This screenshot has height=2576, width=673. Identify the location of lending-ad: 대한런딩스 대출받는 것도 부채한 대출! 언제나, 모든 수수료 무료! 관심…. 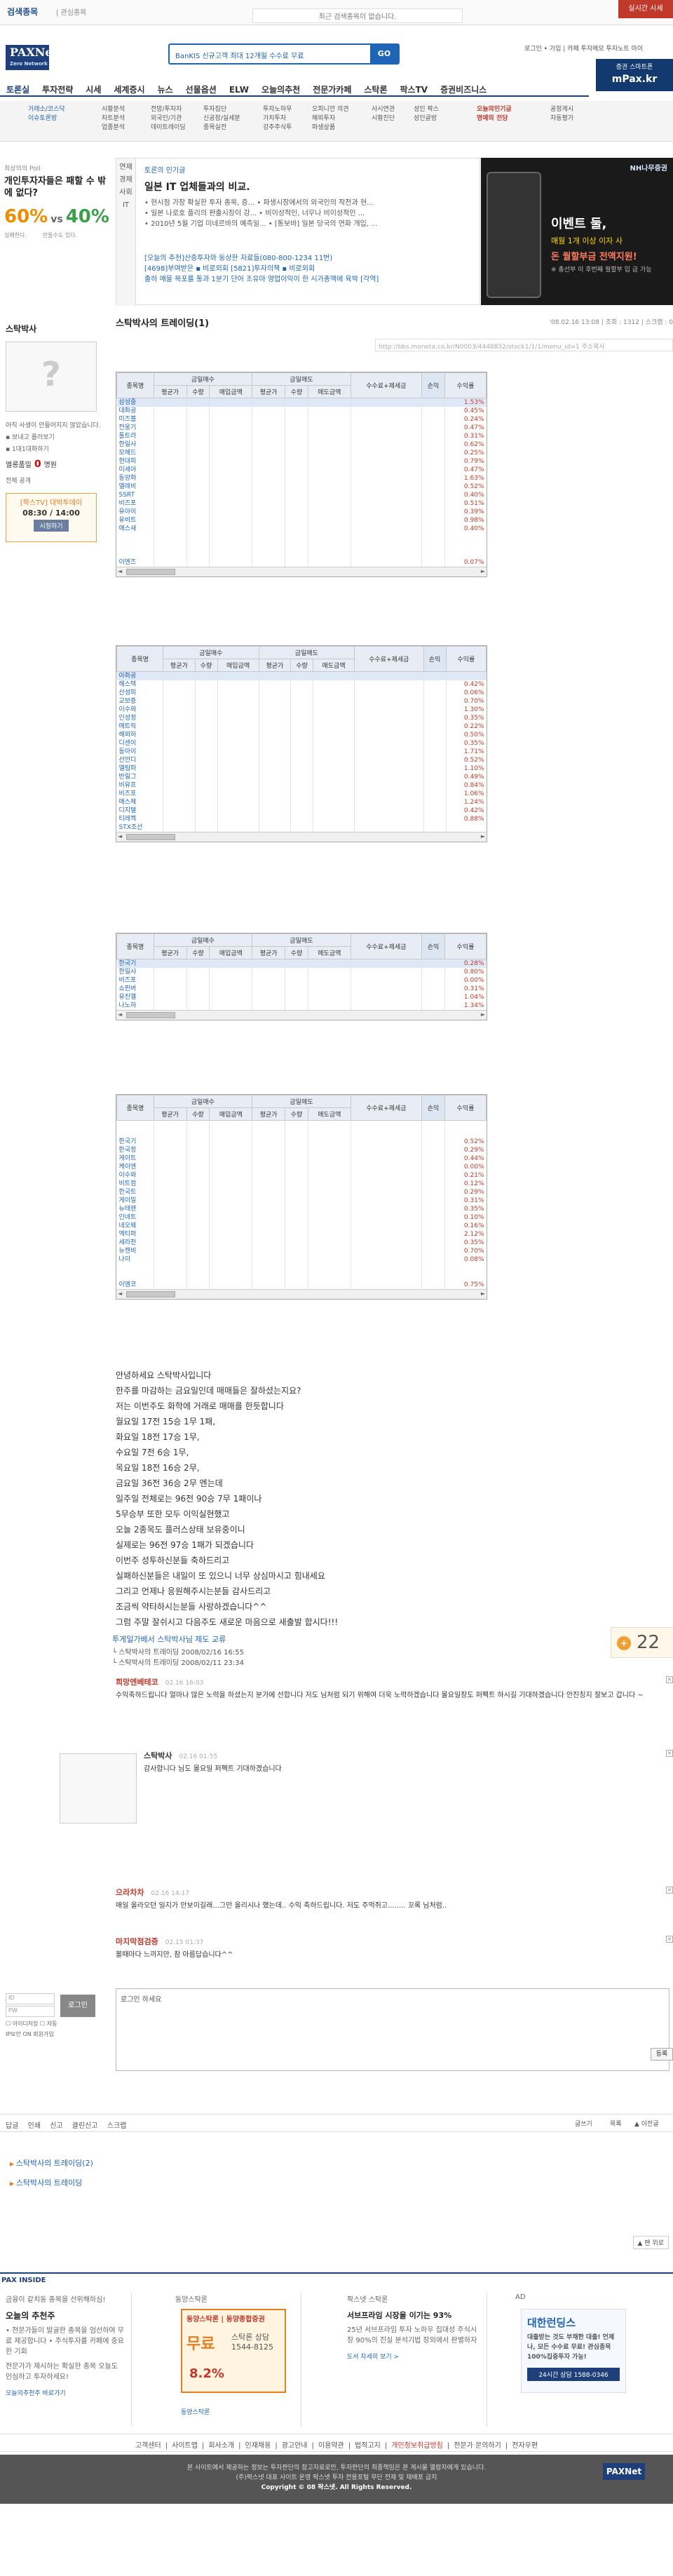
(573, 2351).